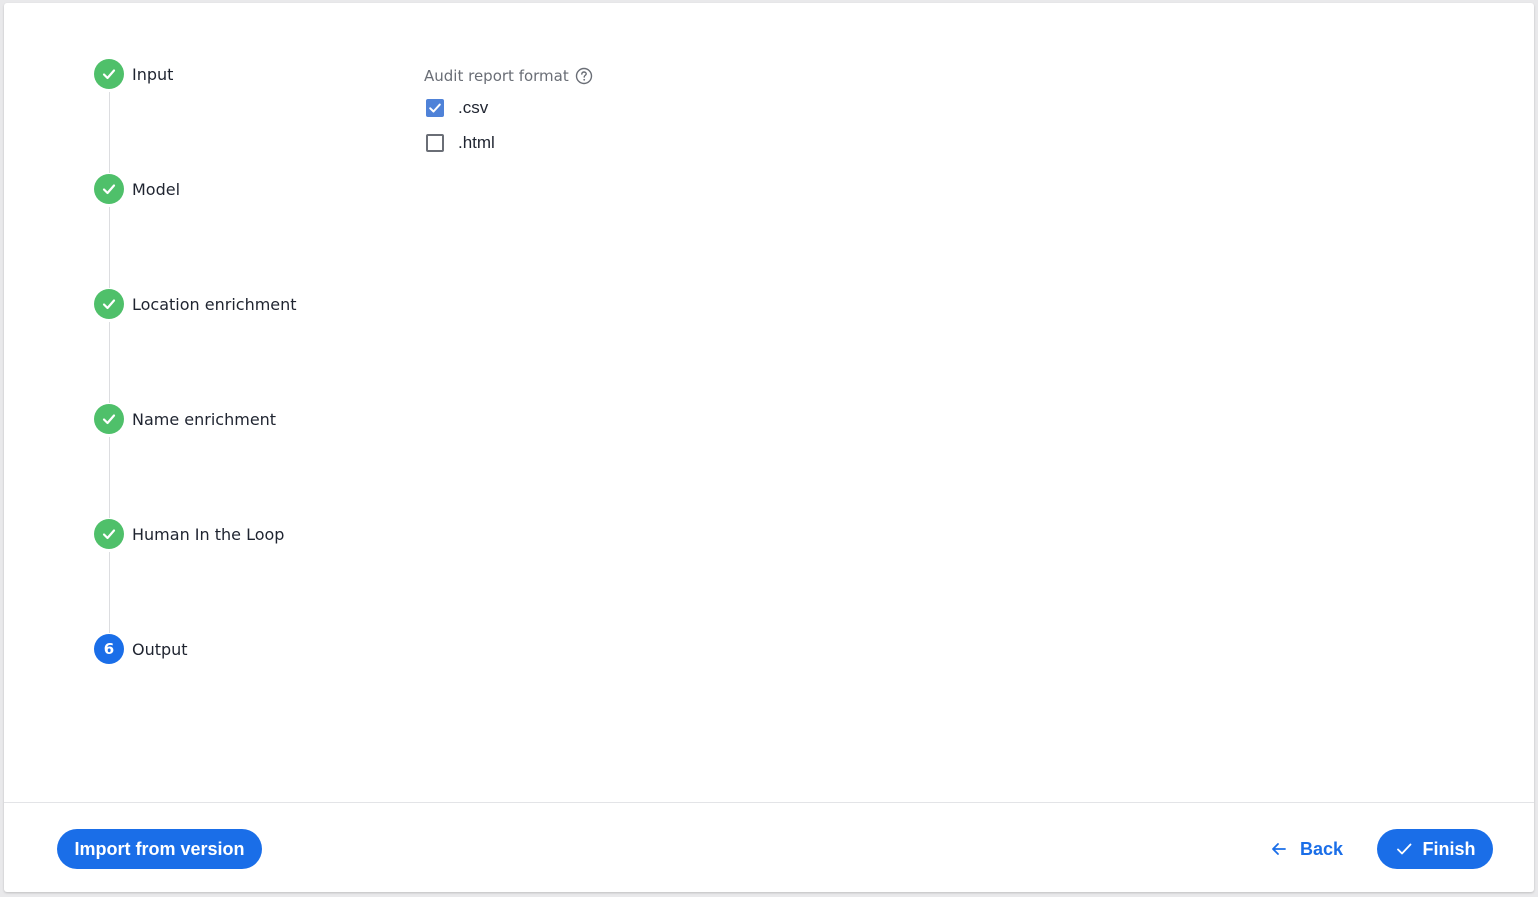 The height and width of the screenshot is (897, 1538). What do you see at coordinates (160, 649) in the screenshot?
I see `step-label: Output` at bounding box center [160, 649].